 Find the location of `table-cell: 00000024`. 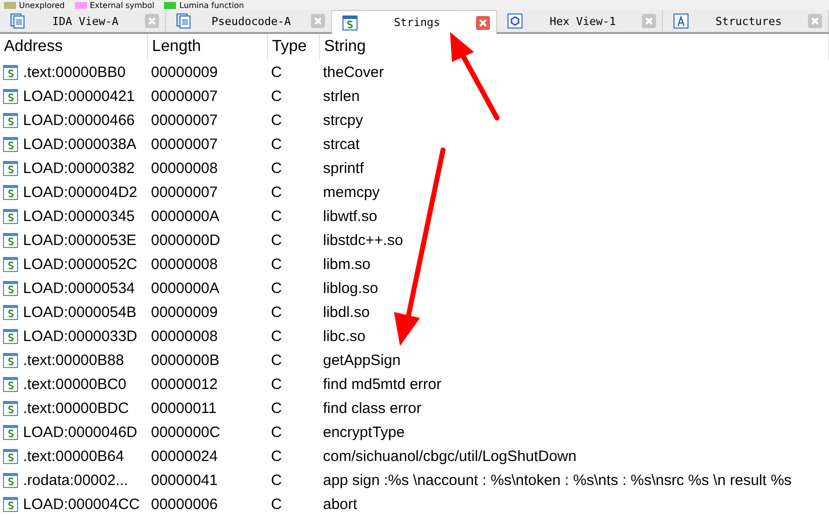

table-cell: 00000024 is located at coordinates (184, 456).